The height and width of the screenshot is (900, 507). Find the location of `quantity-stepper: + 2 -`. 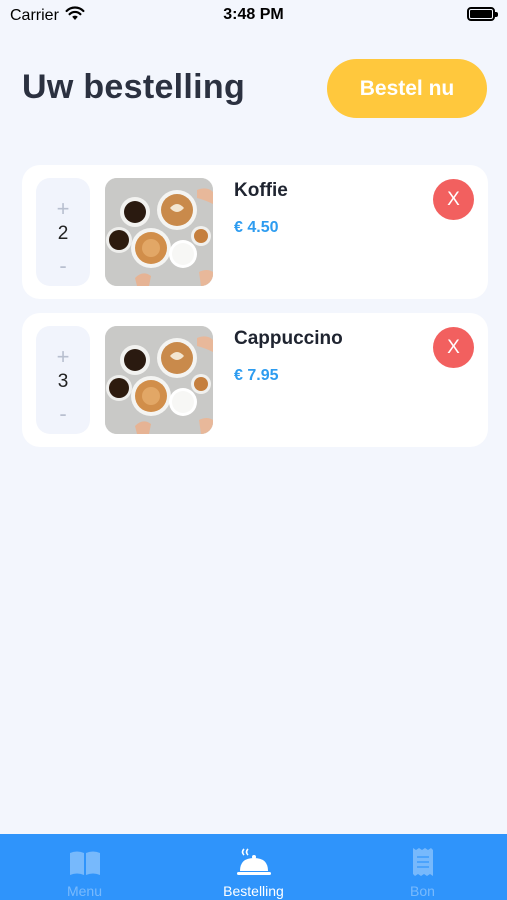

quantity-stepper: + 2 - is located at coordinates (63, 232).